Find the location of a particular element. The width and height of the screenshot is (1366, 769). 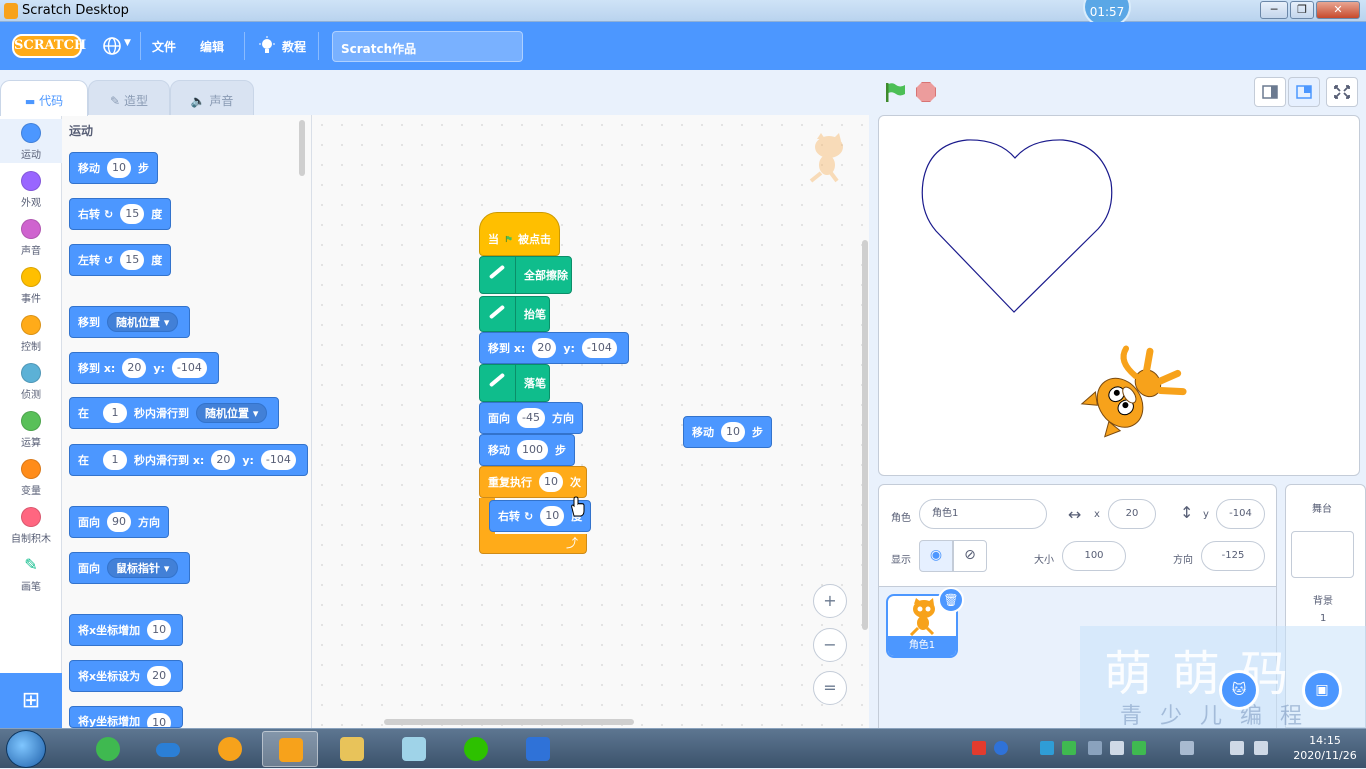

fullscreen-button is located at coordinates (1342, 92).